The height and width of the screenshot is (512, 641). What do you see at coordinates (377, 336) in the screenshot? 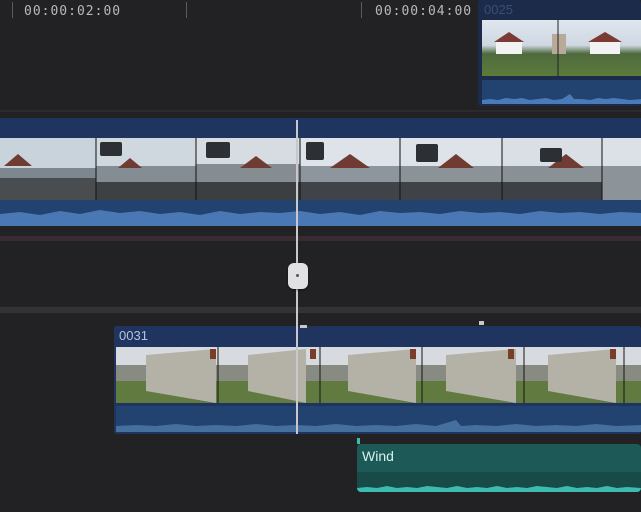
I see `clip-name: 0031` at bounding box center [377, 336].